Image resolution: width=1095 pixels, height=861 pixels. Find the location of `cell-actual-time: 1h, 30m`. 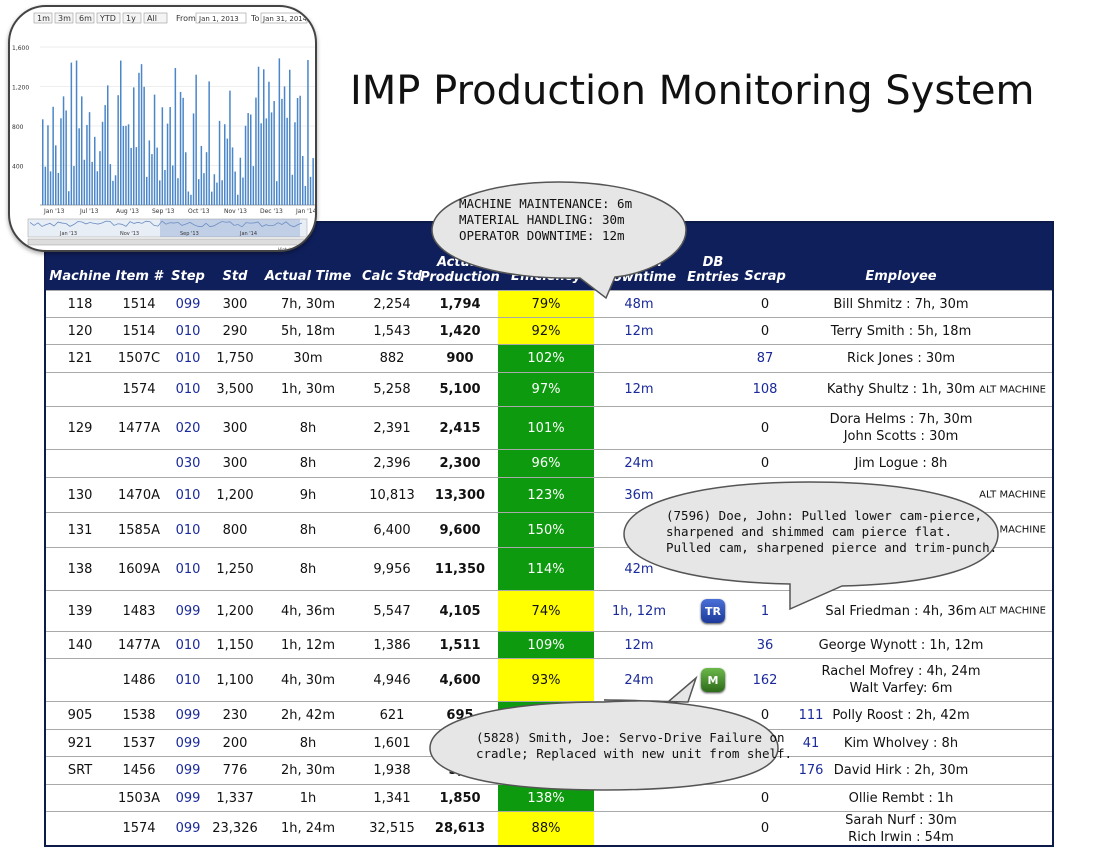

cell-actual-time: 1h, 30m is located at coordinates (308, 389).